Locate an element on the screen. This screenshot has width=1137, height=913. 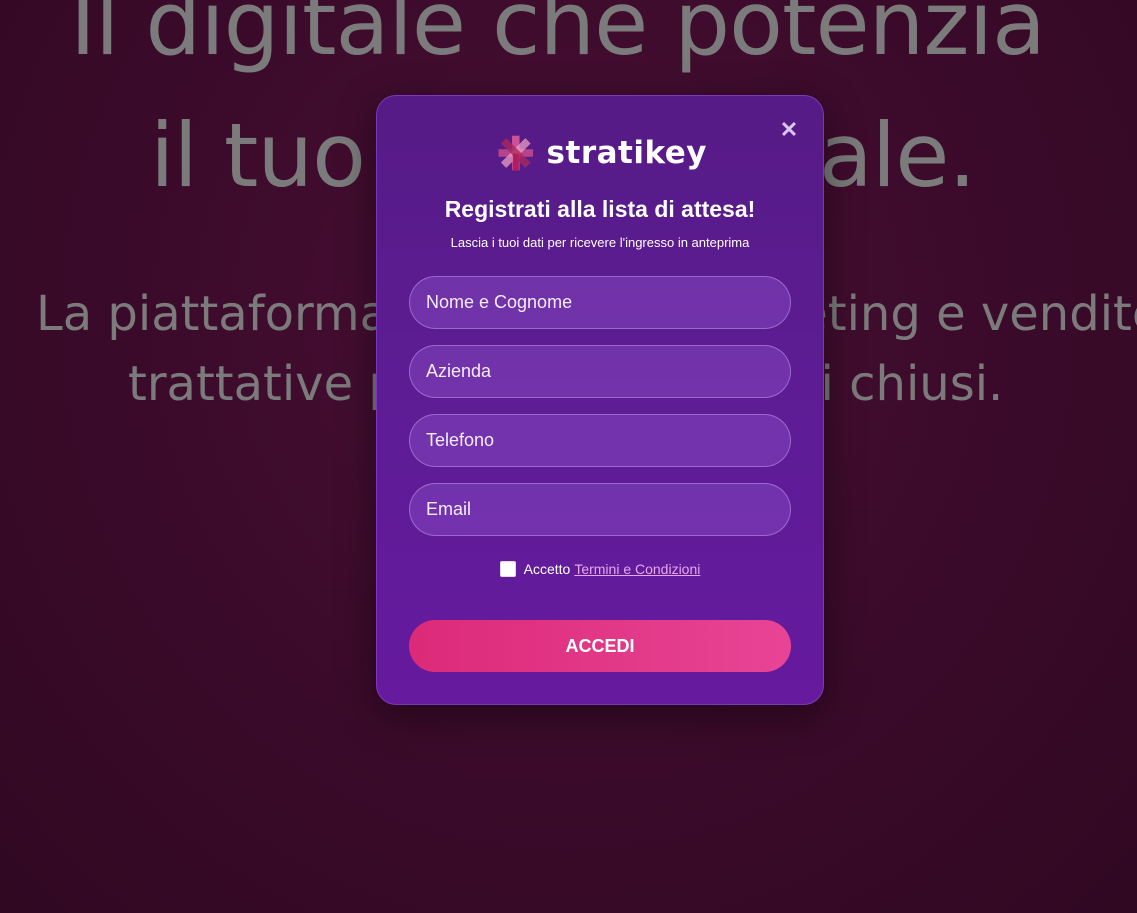
terms-prefix: Accetto is located at coordinates (547, 569).